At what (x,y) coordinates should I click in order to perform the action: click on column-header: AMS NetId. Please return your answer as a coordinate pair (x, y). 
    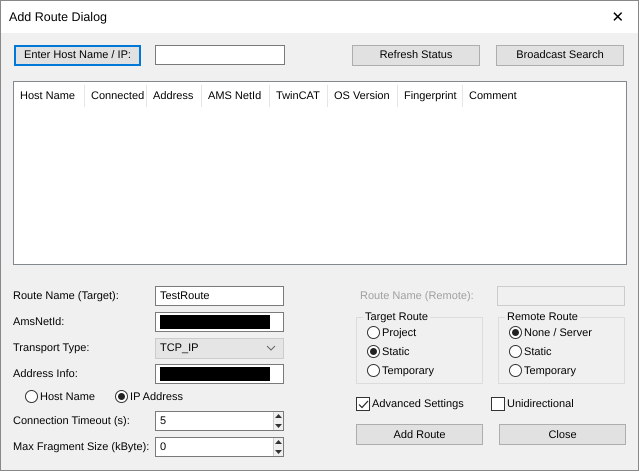
    Looking at the image, I should click on (236, 96).